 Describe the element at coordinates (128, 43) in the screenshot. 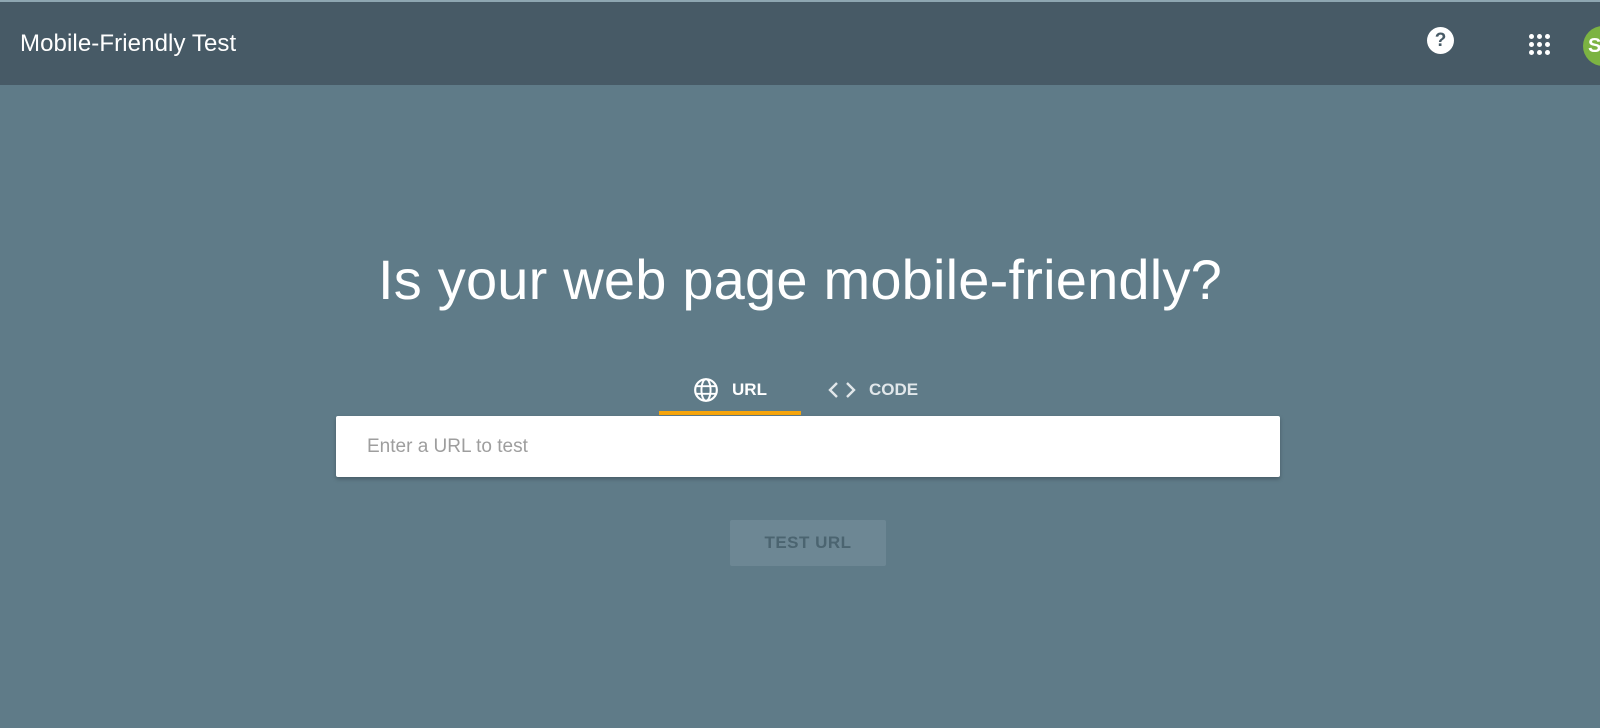

I see `app-title: Mobile-Friendly Test` at that location.